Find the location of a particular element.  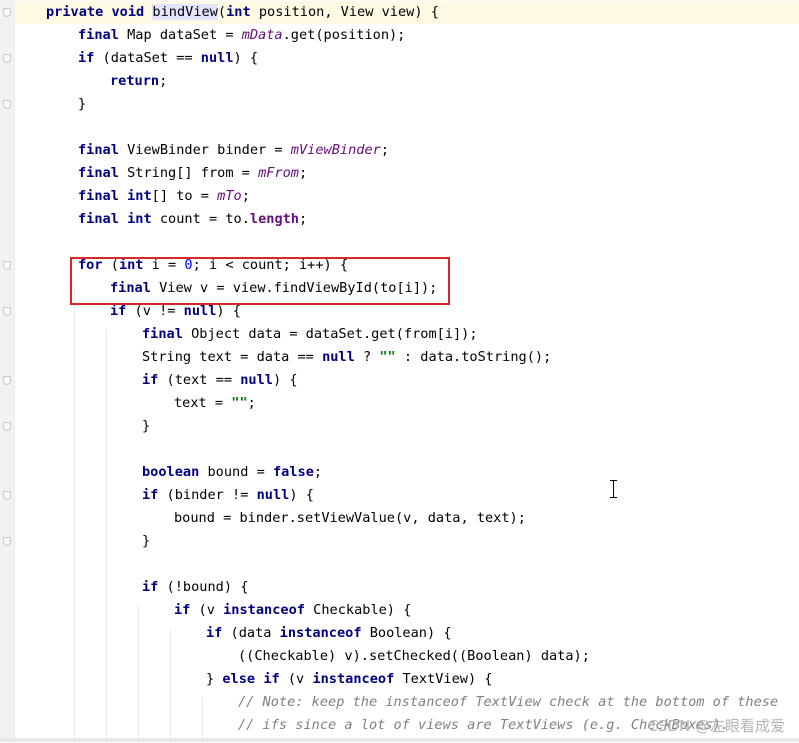

code-line: } else if (v instanceof TextView) { is located at coordinates (407, 679).